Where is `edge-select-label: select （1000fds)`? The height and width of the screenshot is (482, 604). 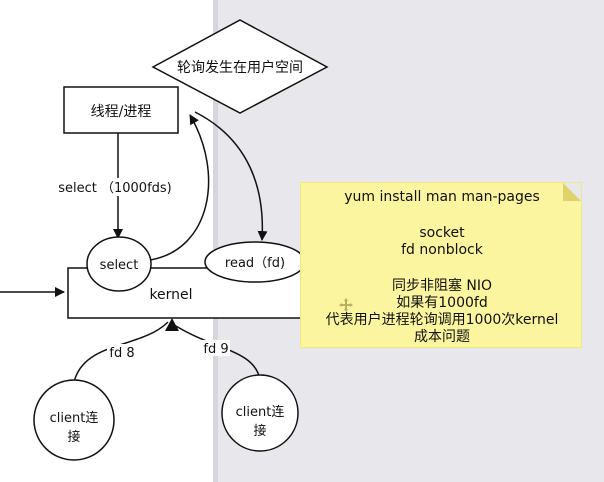
edge-select-label: select （1000fds) is located at coordinates (115, 188).